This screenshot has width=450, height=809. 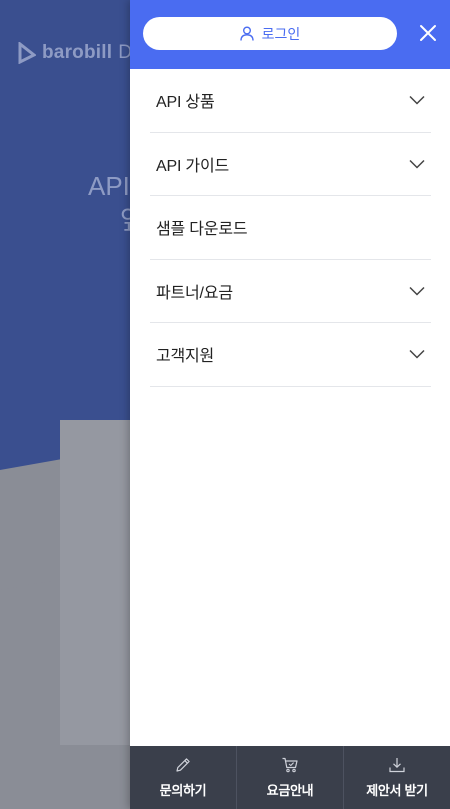 I want to click on menu-item-label: 샘플 다운로드, so click(x=202, y=230).